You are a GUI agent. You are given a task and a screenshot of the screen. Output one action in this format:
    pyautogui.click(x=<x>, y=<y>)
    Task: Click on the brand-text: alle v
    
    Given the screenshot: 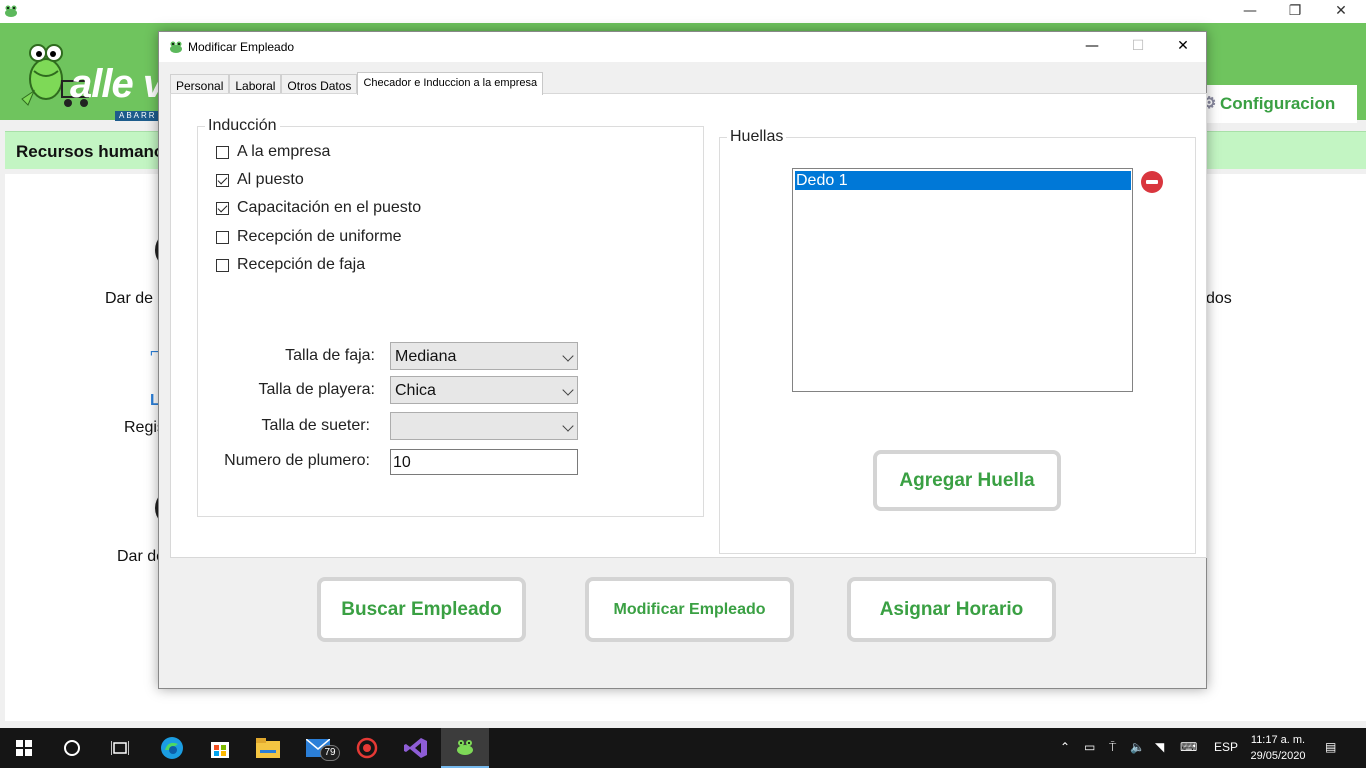 What is the action you would take?
    pyautogui.click(x=117, y=84)
    